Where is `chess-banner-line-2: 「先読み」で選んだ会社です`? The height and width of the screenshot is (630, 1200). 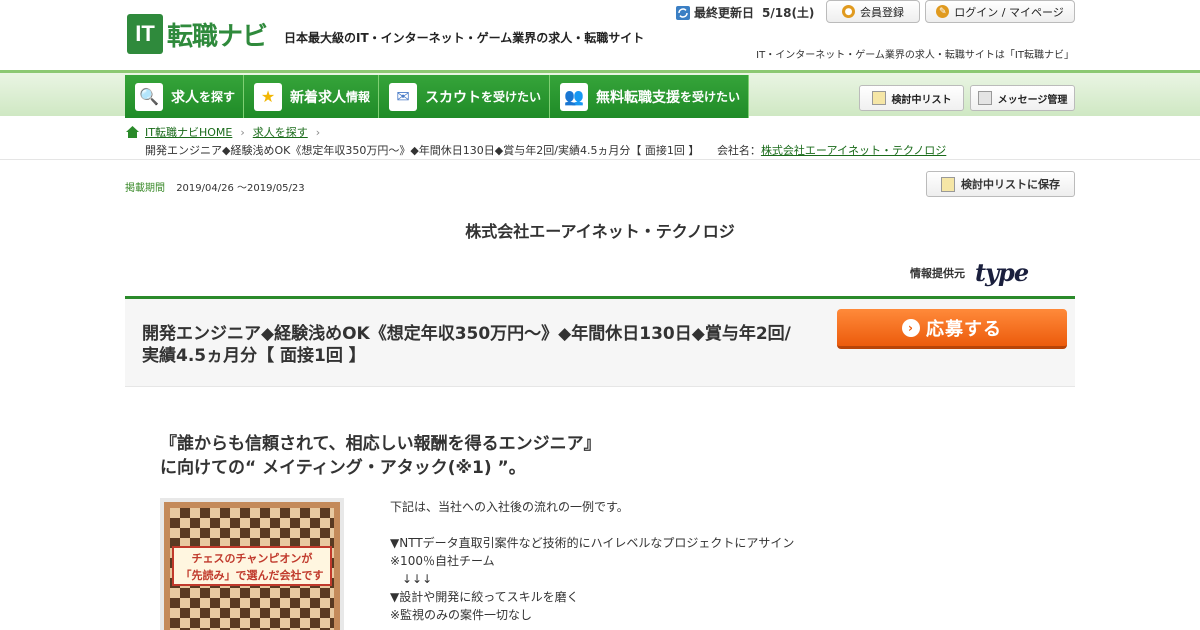
chess-banner-line-2: 「先読み」で選んだ会社です is located at coordinates (252, 575).